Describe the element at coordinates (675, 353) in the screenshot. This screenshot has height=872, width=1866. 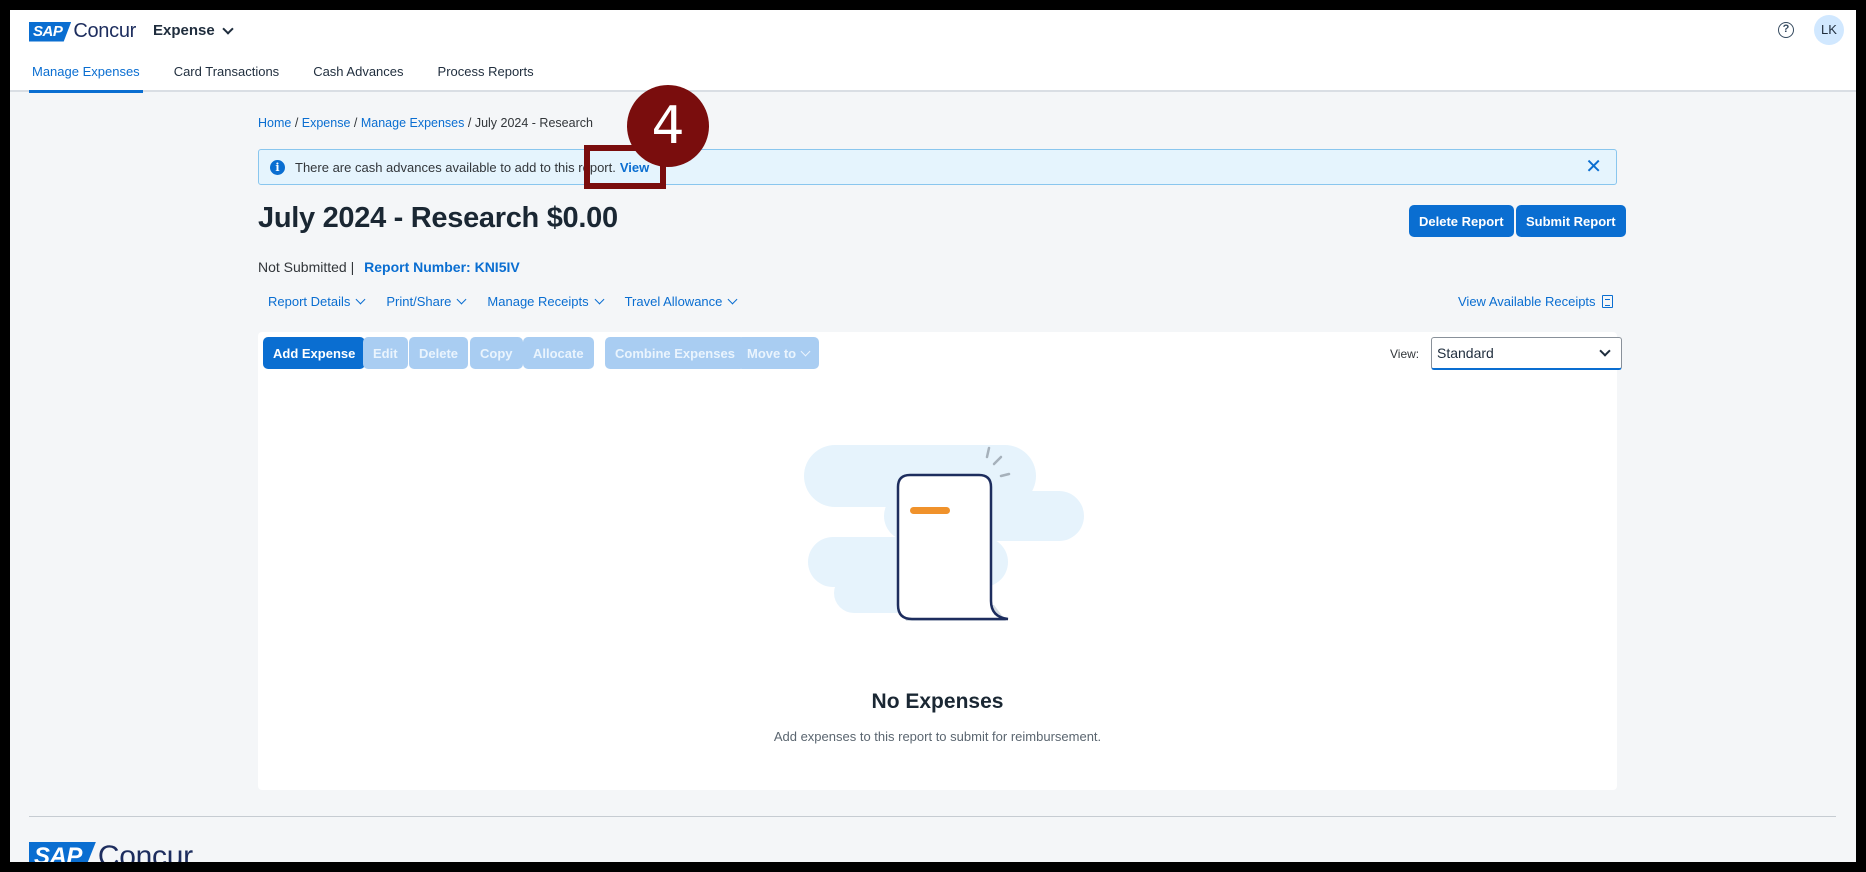
I see `combine-expenses-button: Combine Expenses` at that location.